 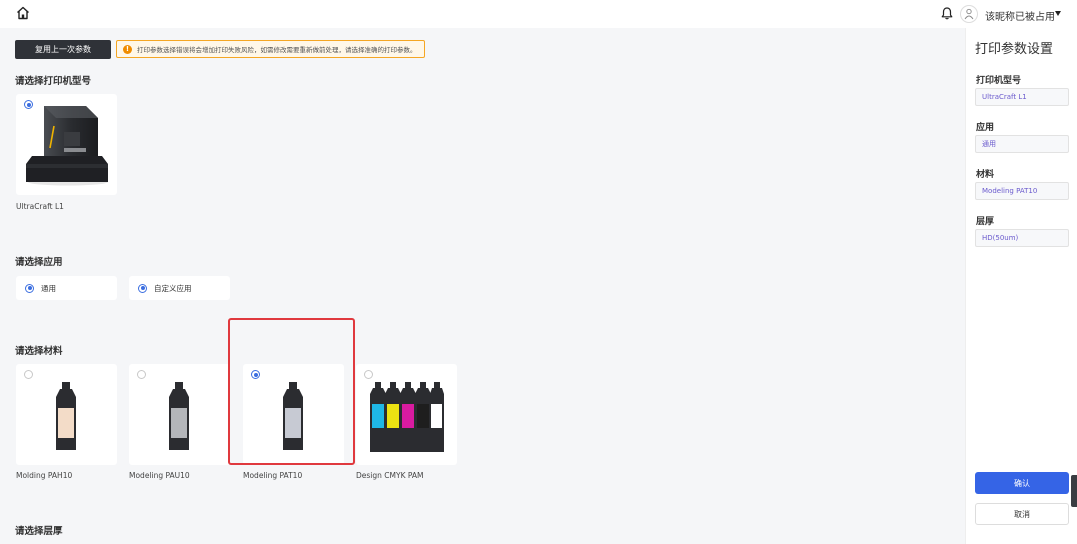 What do you see at coordinates (40, 206) in the screenshot?
I see `printer-name: UltraCraft L1` at bounding box center [40, 206].